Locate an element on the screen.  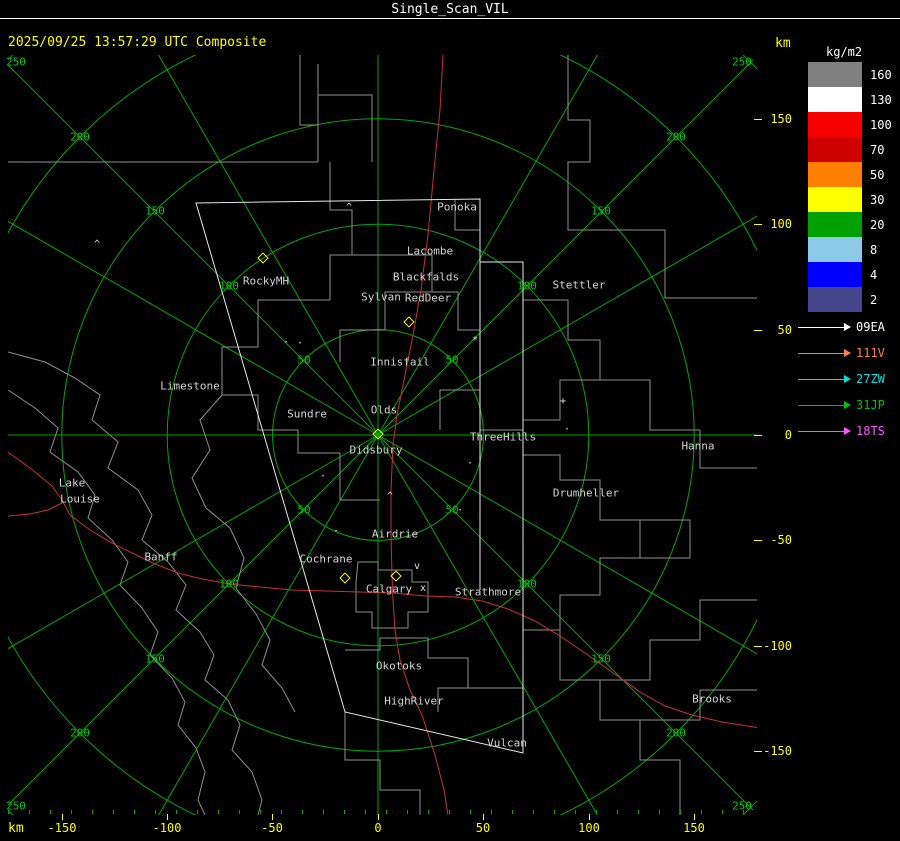
colorbar-entry: 30 is located at coordinates (850, 199).